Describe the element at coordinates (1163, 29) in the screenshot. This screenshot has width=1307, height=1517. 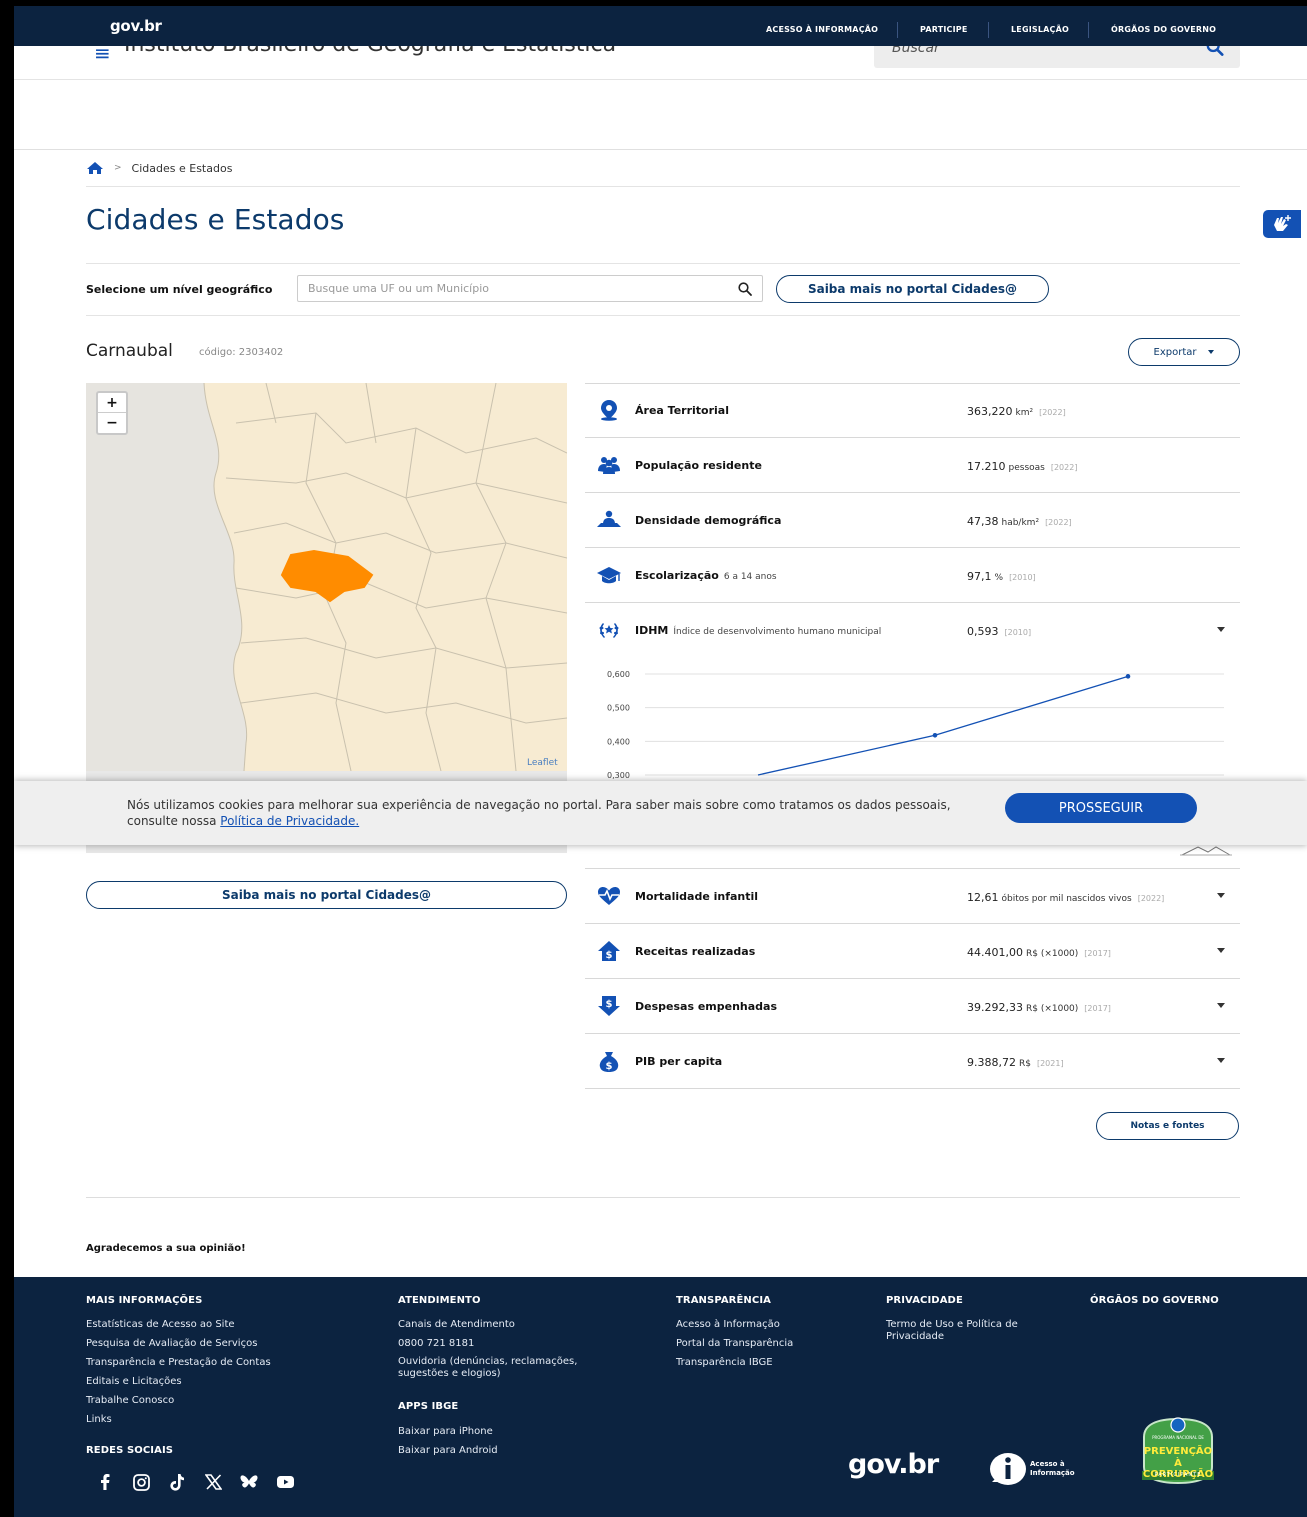
I see `gov-link-orgaos: ÓRGÃOS DO GOVERNO` at that location.